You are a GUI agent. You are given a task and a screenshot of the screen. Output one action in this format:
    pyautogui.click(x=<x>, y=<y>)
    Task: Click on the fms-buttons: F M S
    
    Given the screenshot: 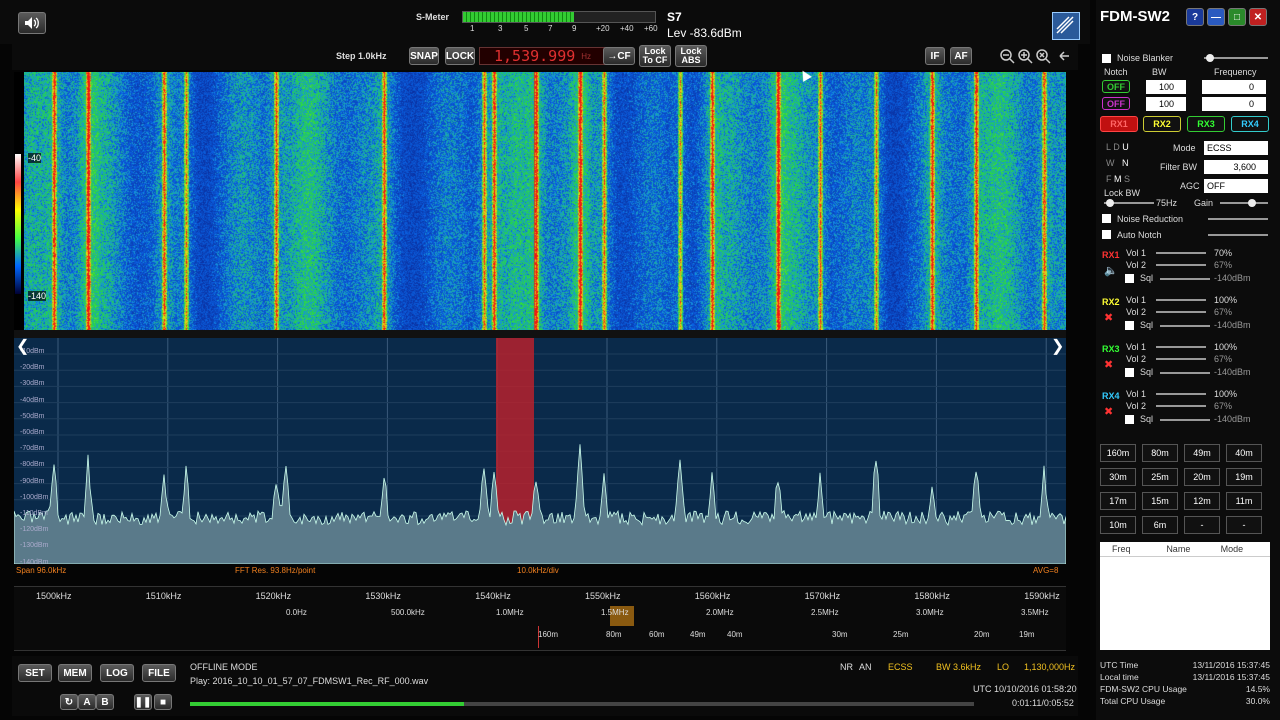 What is the action you would take?
    pyautogui.click(x=1118, y=179)
    